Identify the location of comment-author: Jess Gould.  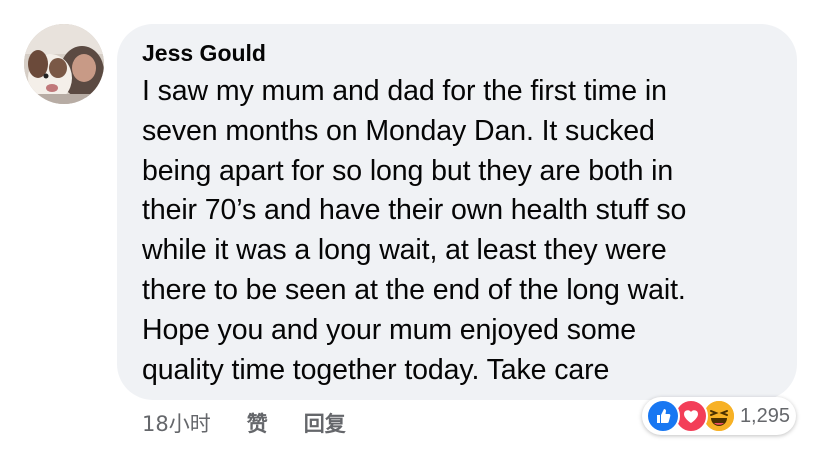
(459, 53).